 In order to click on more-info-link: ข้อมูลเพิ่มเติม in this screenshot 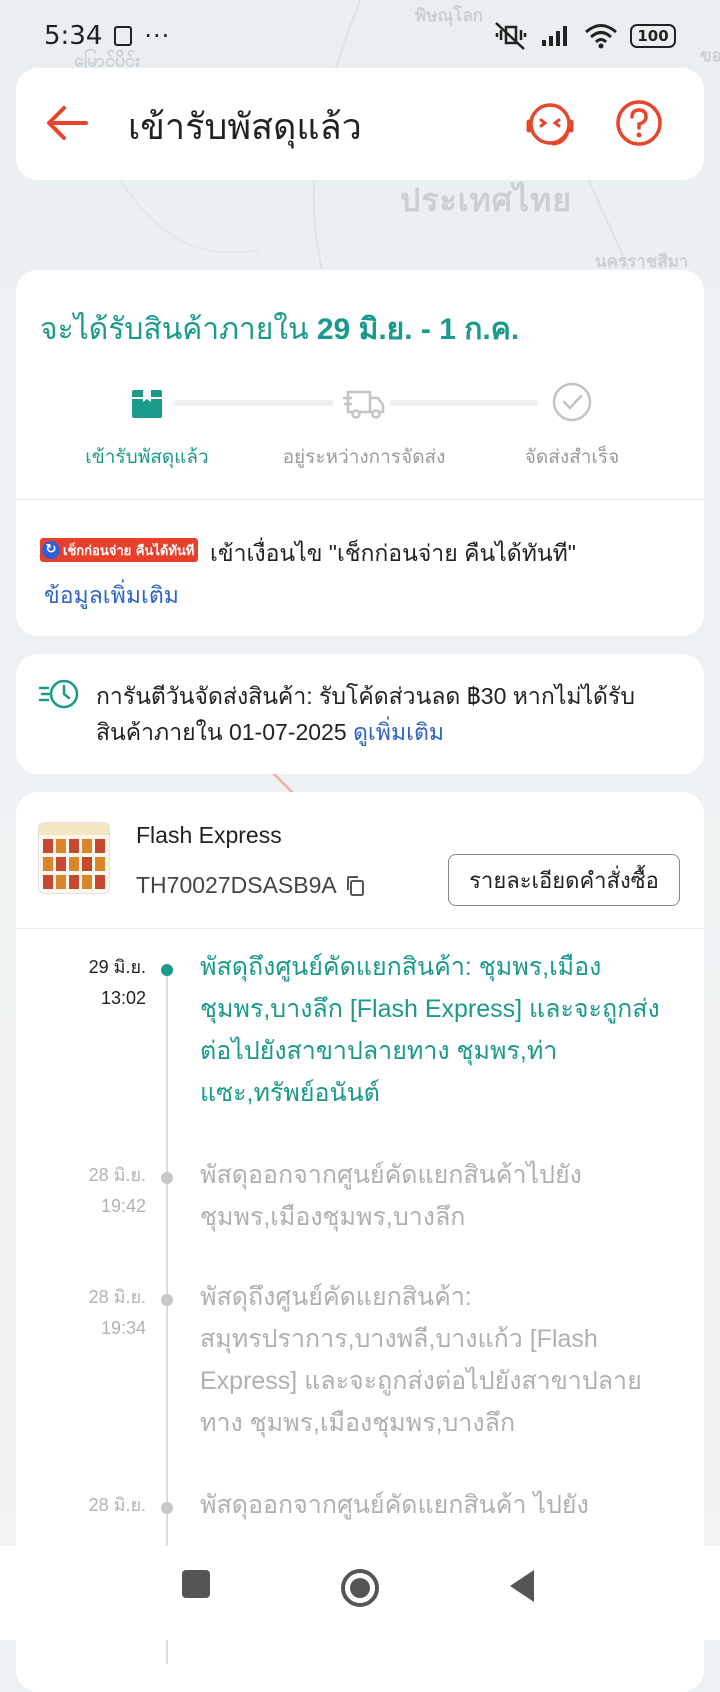, I will do `click(111, 596)`.